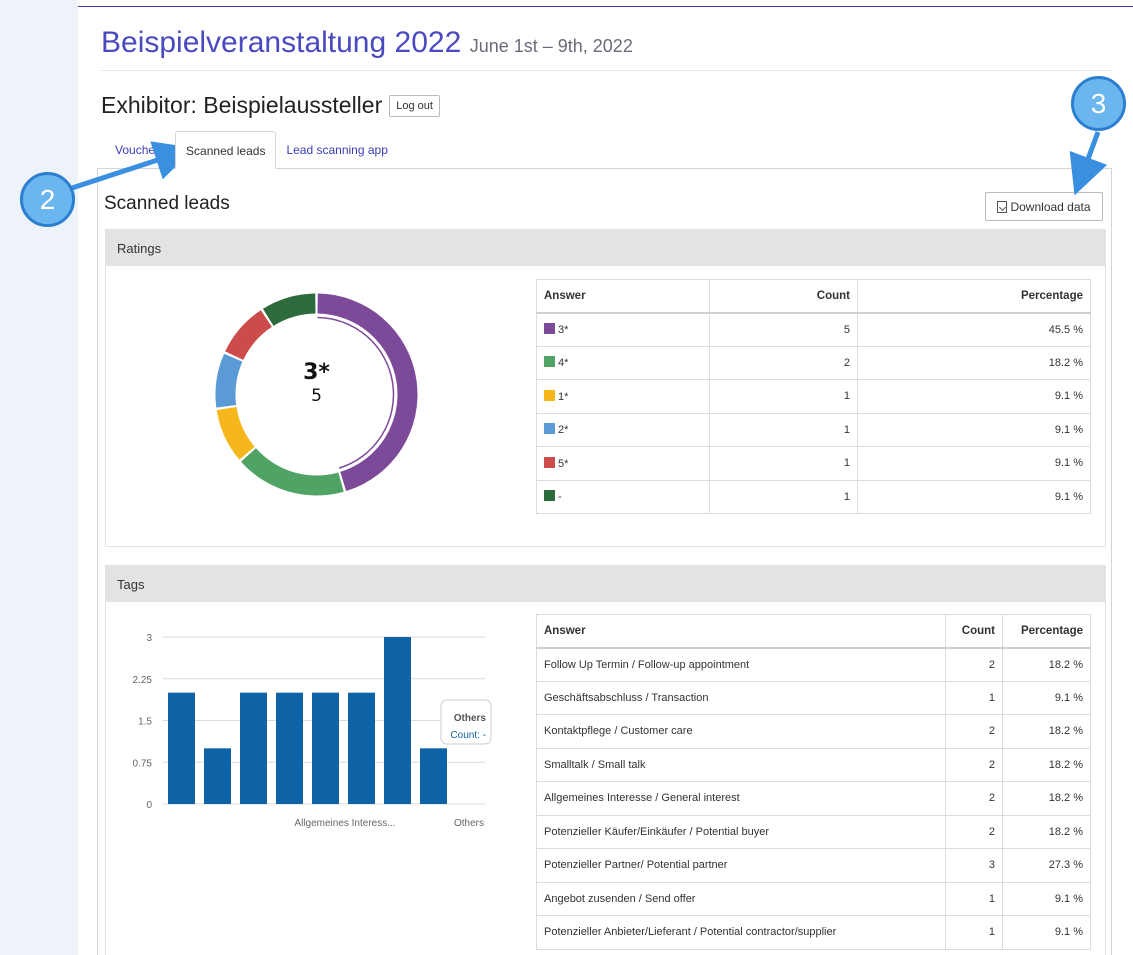 The image size is (1133, 955). What do you see at coordinates (47, 199) in the screenshot?
I see `annotation-badge-2: 2` at bounding box center [47, 199].